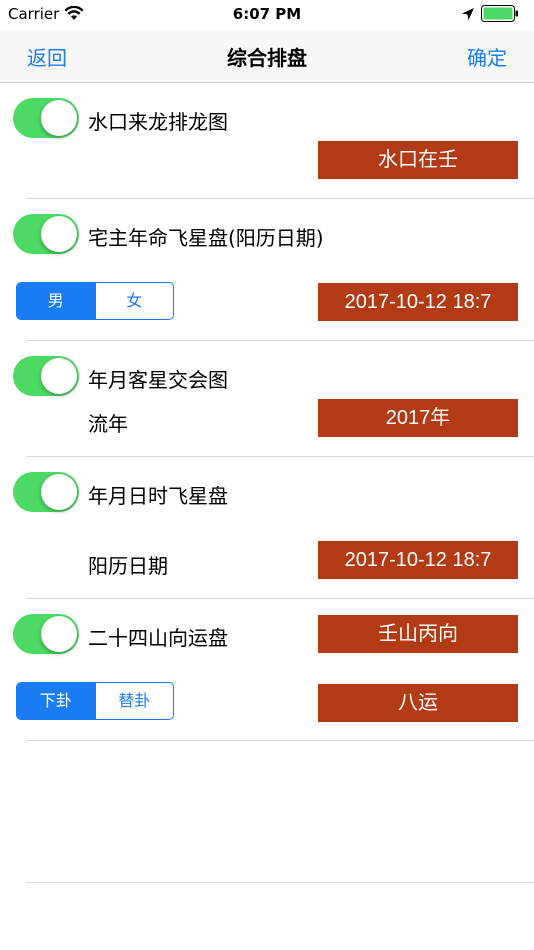  What do you see at coordinates (418, 560) in the screenshot?
I see `feixing-date-button: 2017-10-12 18:7` at bounding box center [418, 560].